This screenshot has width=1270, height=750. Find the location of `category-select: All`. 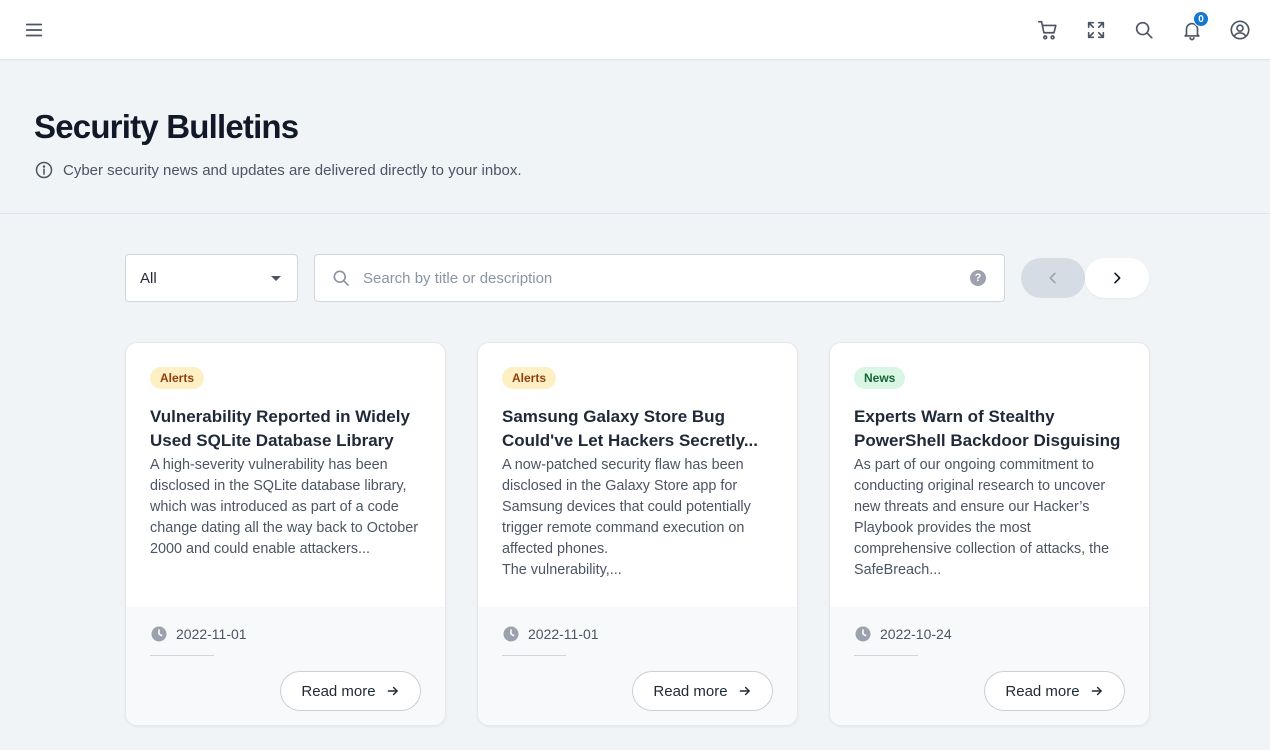

category-select: All is located at coordinates (211, 278).